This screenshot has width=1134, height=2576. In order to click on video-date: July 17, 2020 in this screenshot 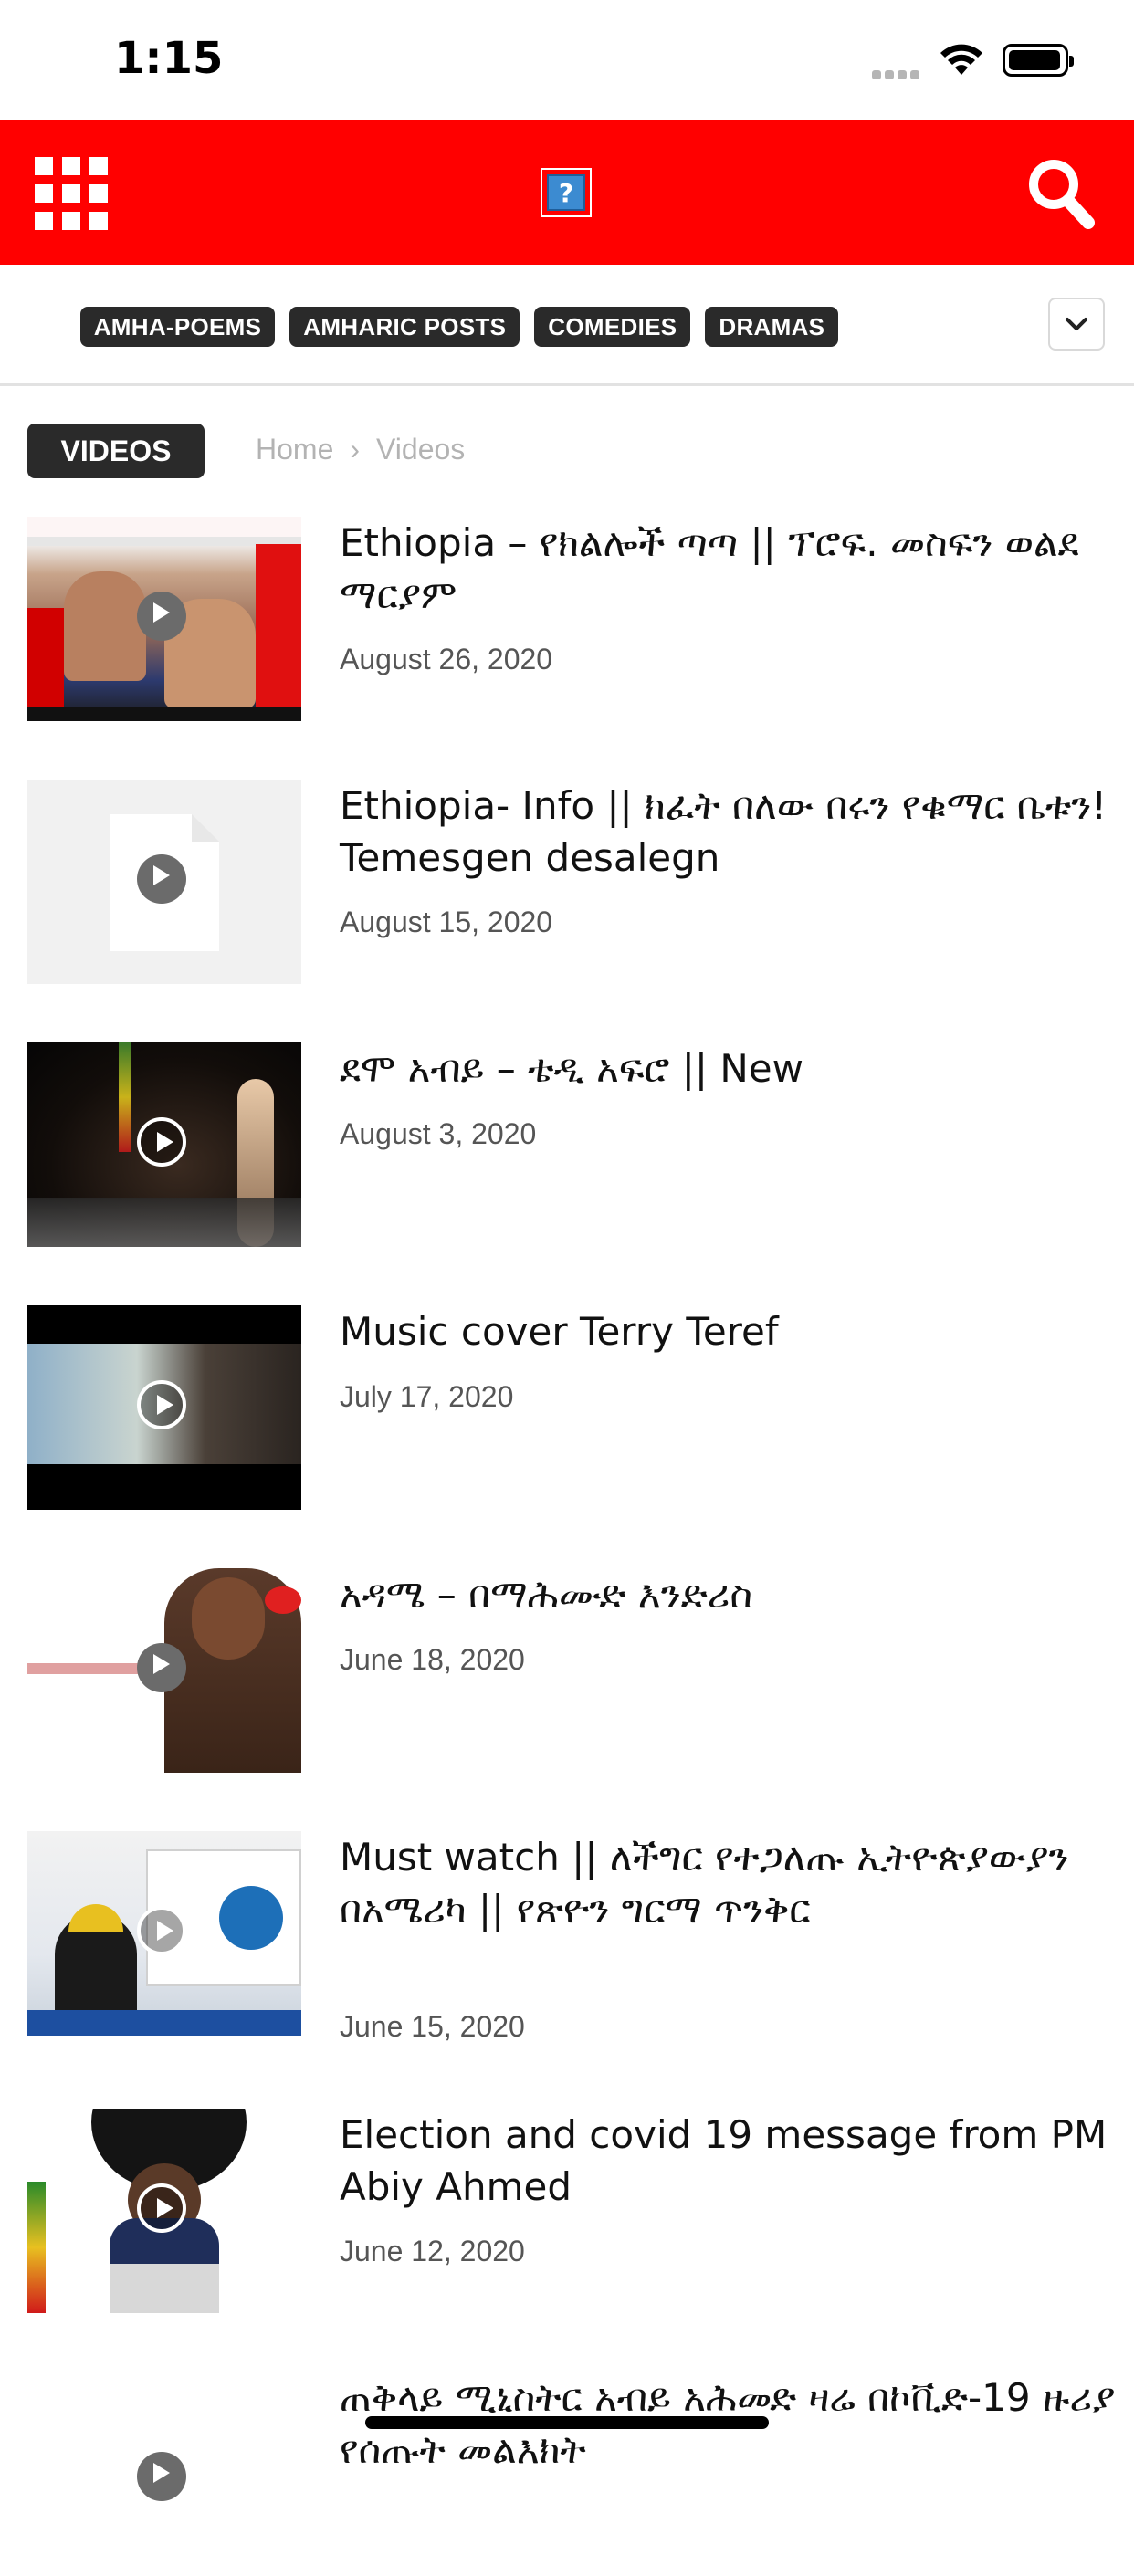, I will do `click(427, 1396)`.